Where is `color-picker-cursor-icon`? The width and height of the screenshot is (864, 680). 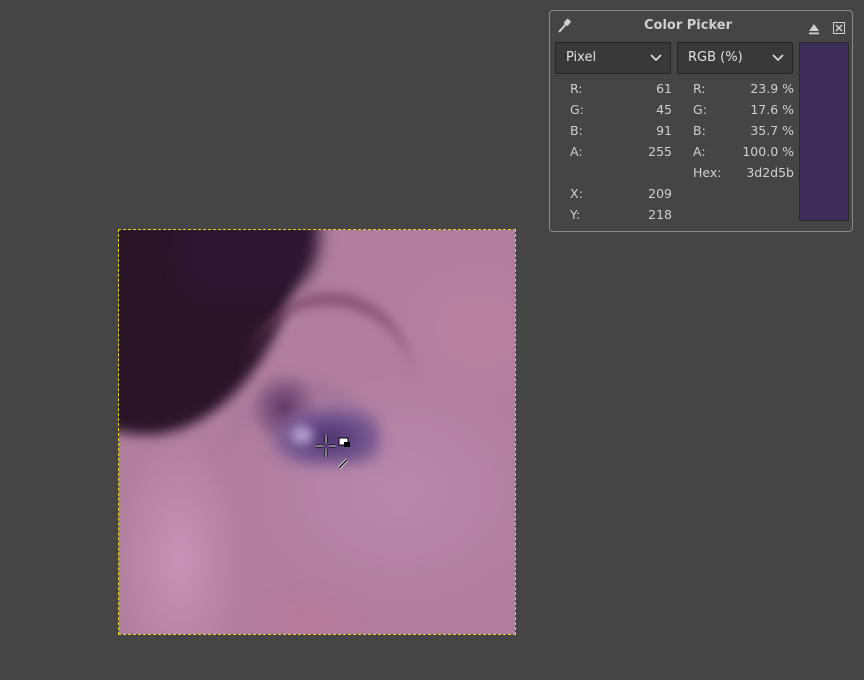 color-picker-cursor-icon is located at coordinates (334, 455).